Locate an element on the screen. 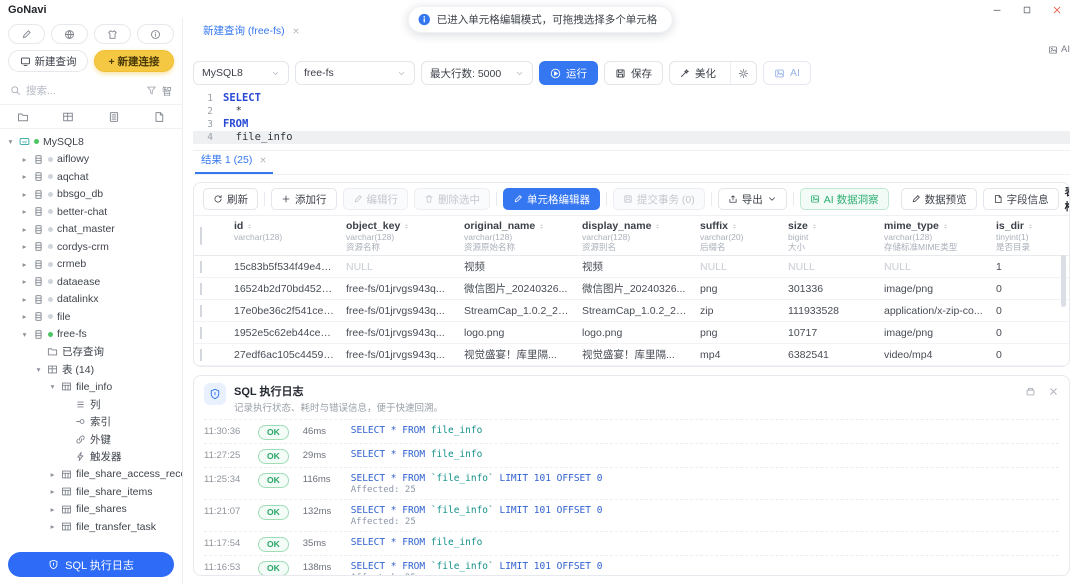  view-option-表格: 表格 is located at coordinates (1067, 199).